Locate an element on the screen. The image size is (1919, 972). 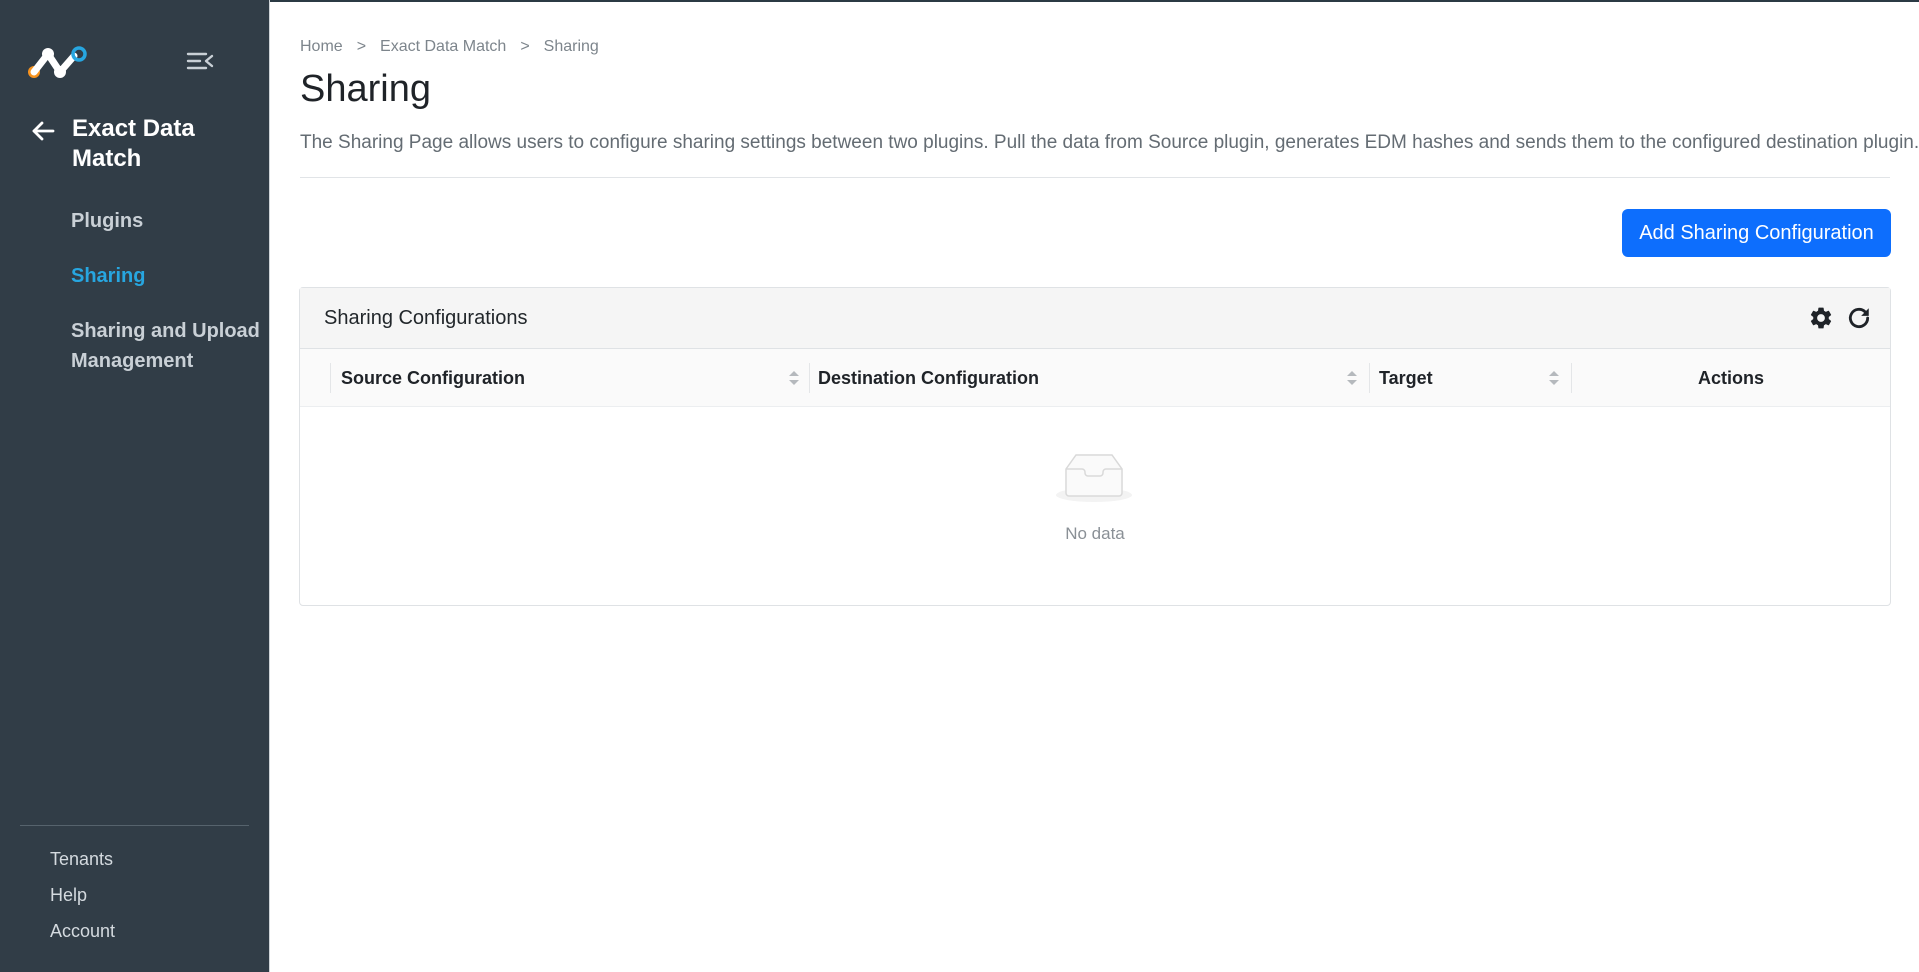
sidebar-footer-account: Account is located at coordinates (82, 931).